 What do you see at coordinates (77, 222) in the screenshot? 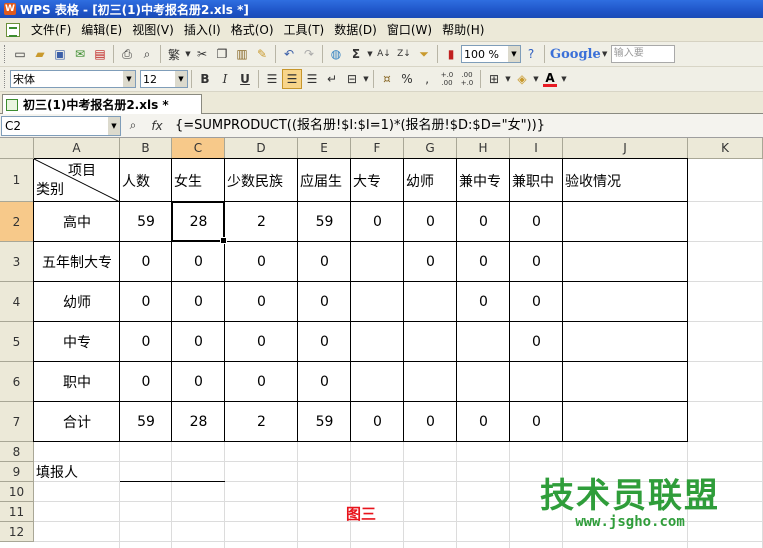
I see `row-label-cell: 高中` at bounding box center [77, 222].